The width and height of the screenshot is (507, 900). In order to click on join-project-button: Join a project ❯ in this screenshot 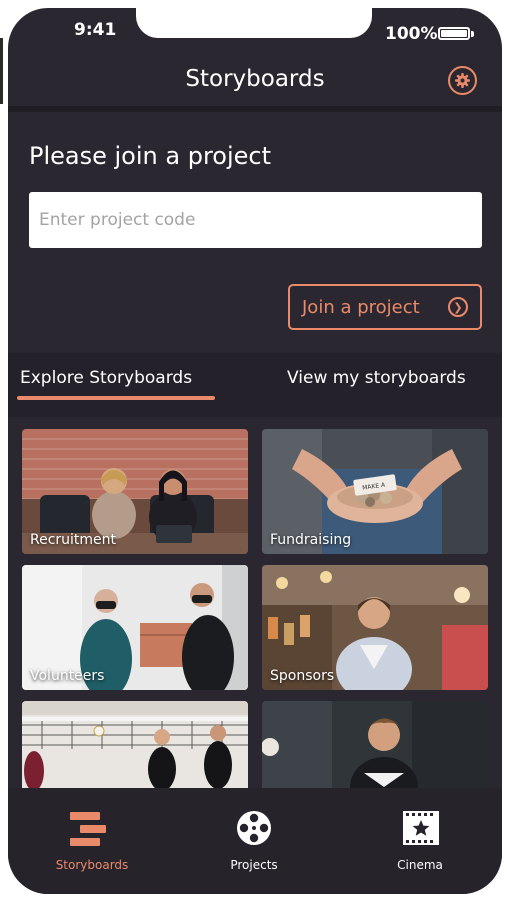, I will do `click(385, 307)`.